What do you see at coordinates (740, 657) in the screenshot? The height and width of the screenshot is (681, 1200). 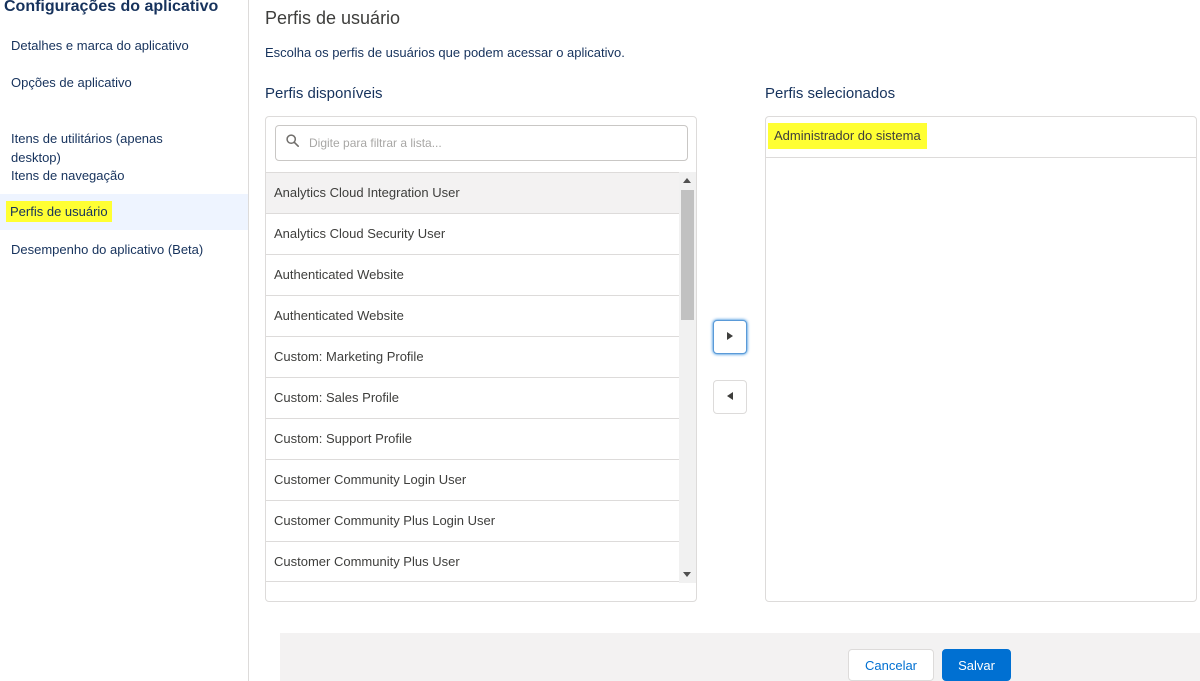 I see `footer-bar: Cancelar Salvar` at bounding box center [740, 657].